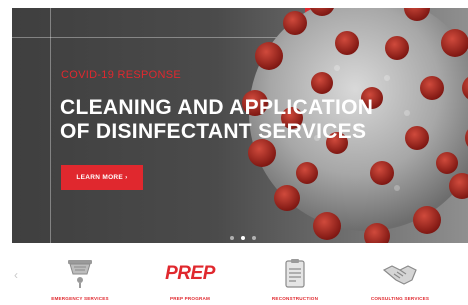 This screenshot has width=468, height=305. What do you see at coordinates (190, 273) in the screenshot?
I see `prep-logo: PREP` at bounding box center [190, 273].